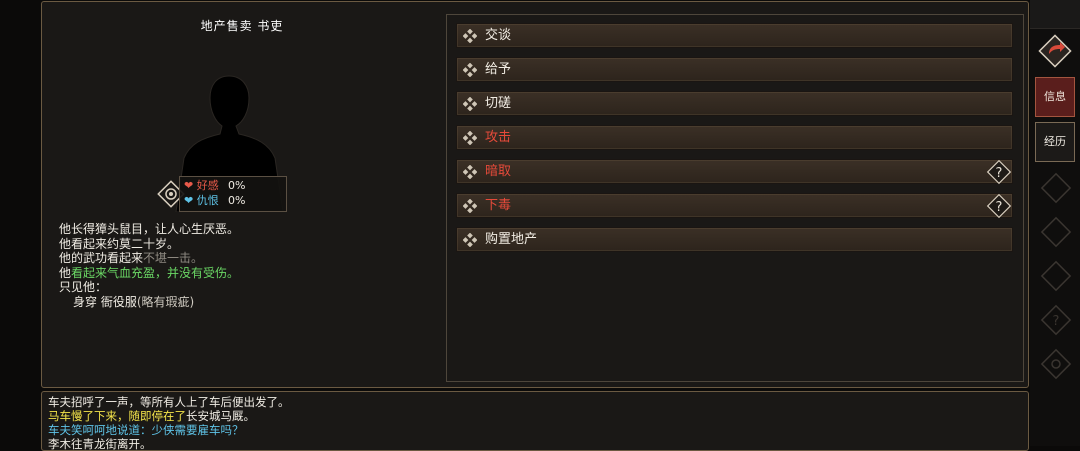 This screenshot has height=451, width=1080. What do you see at coordinates (734, 103) in the screenshot?
I see `action-spar-button: 切磋` at bounding box center [734, 103].